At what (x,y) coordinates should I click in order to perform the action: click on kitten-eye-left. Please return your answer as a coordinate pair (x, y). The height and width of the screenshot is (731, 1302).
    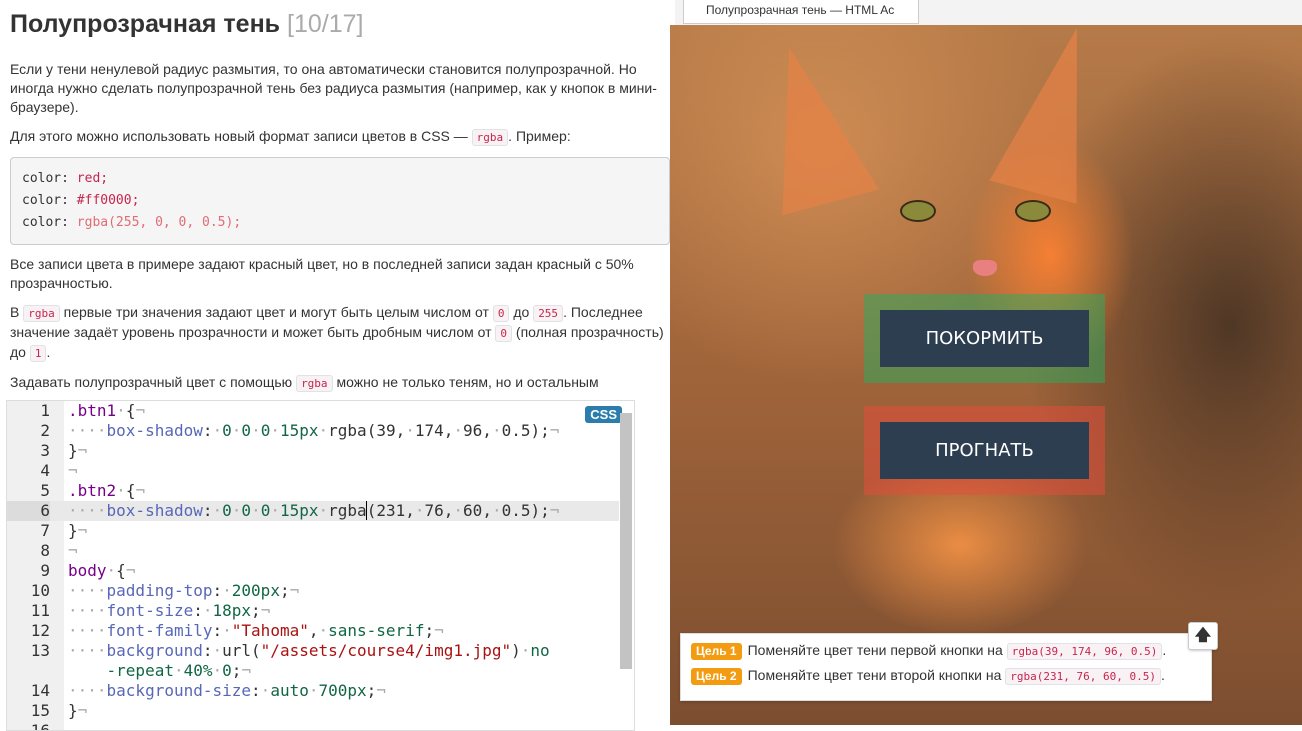
    Looking at the image, I should click on (918, 211).